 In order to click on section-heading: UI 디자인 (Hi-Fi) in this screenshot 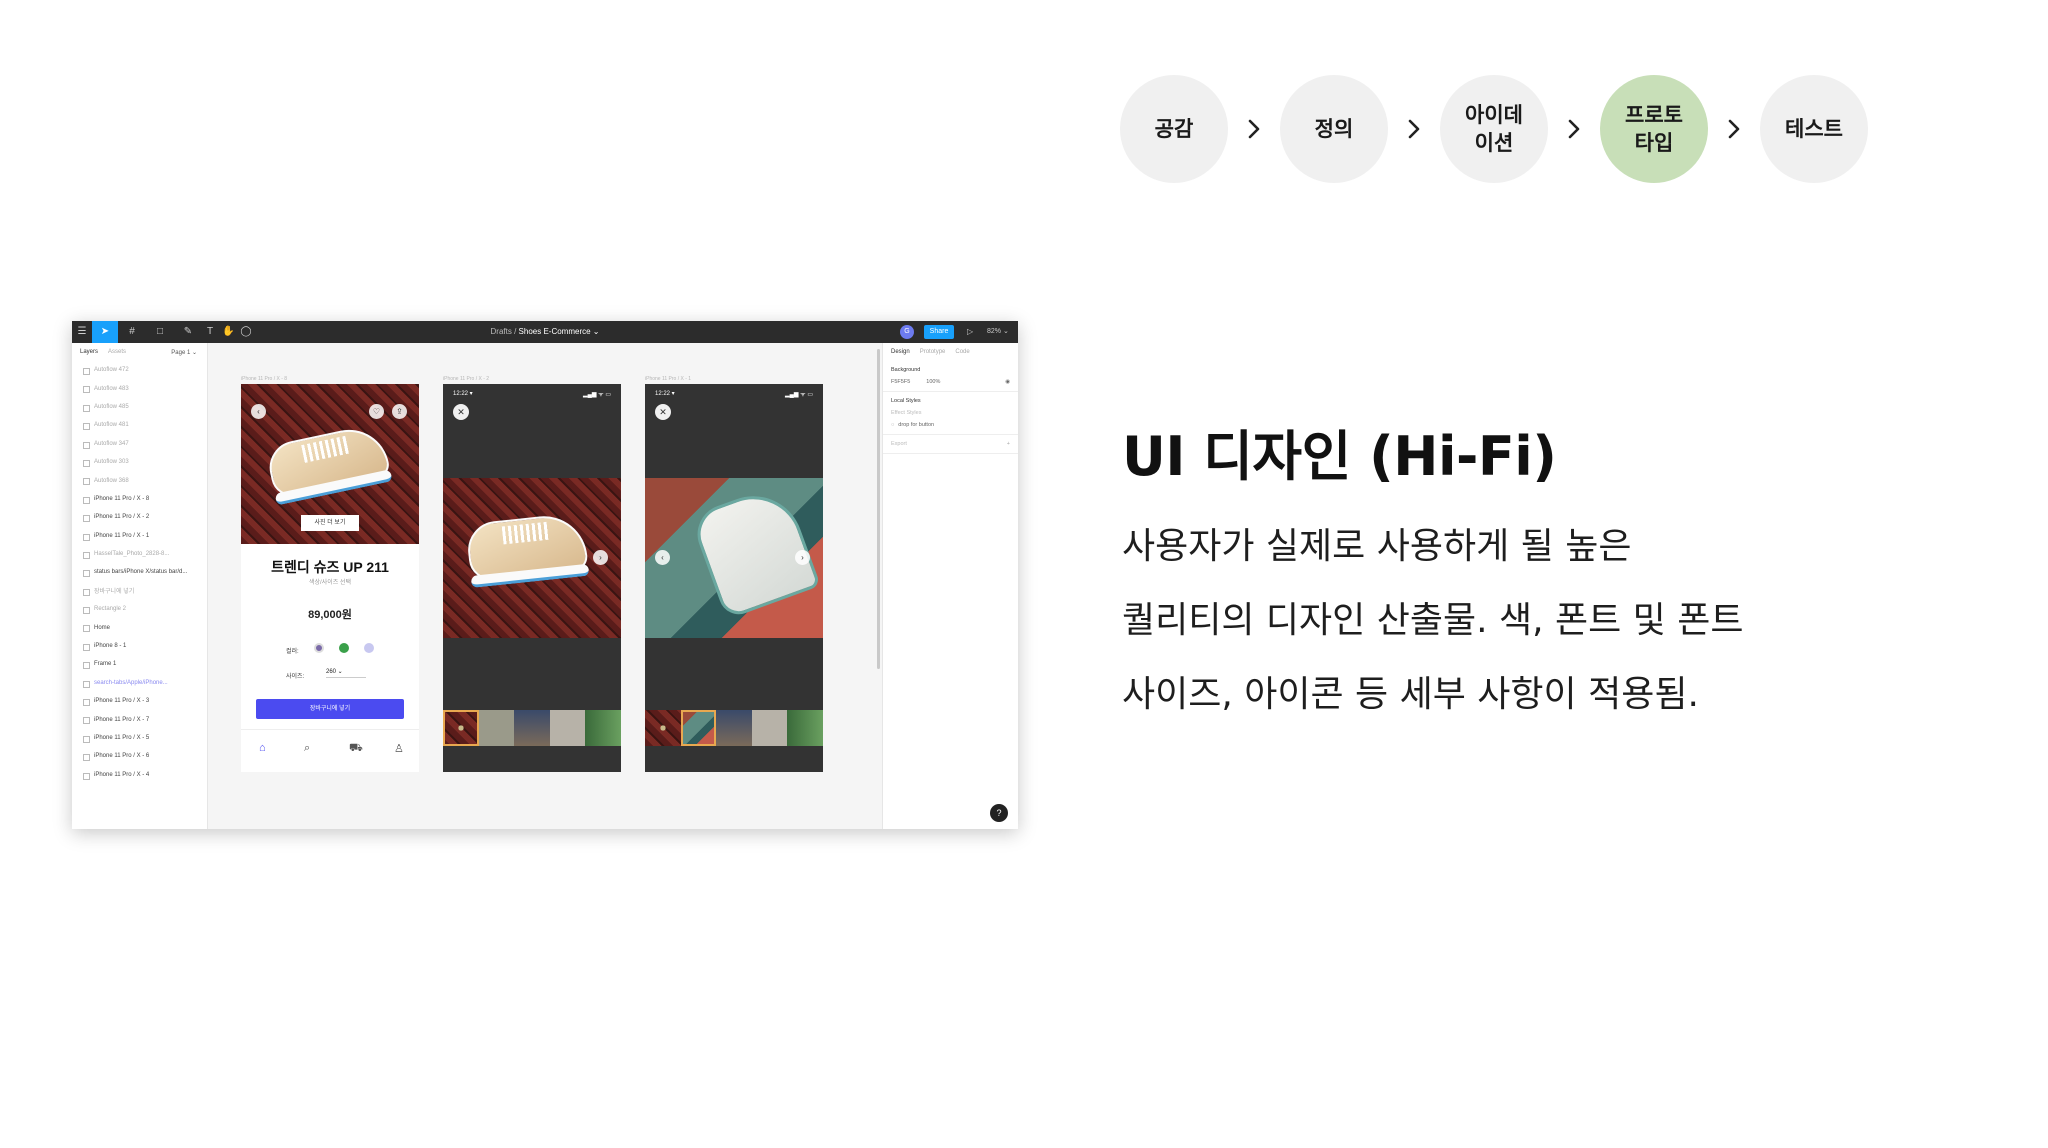, I will do `click(1339, 456)`.